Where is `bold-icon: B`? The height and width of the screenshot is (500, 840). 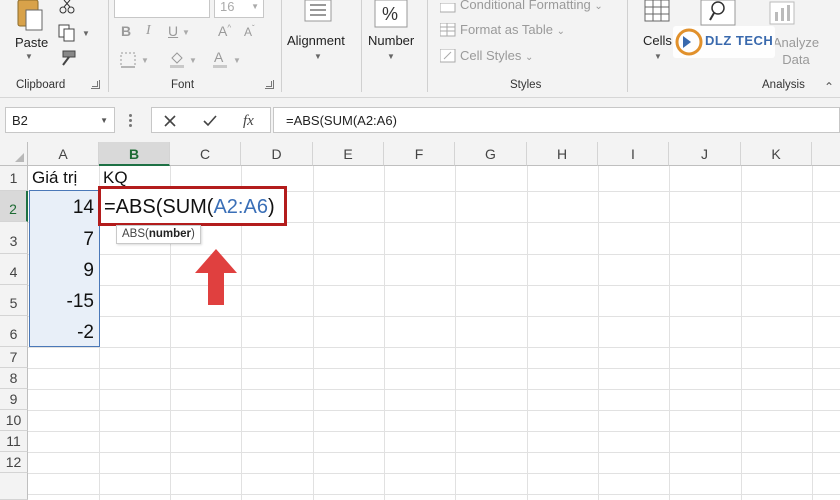
bold-icon: B is located at coordinates (126, 31).